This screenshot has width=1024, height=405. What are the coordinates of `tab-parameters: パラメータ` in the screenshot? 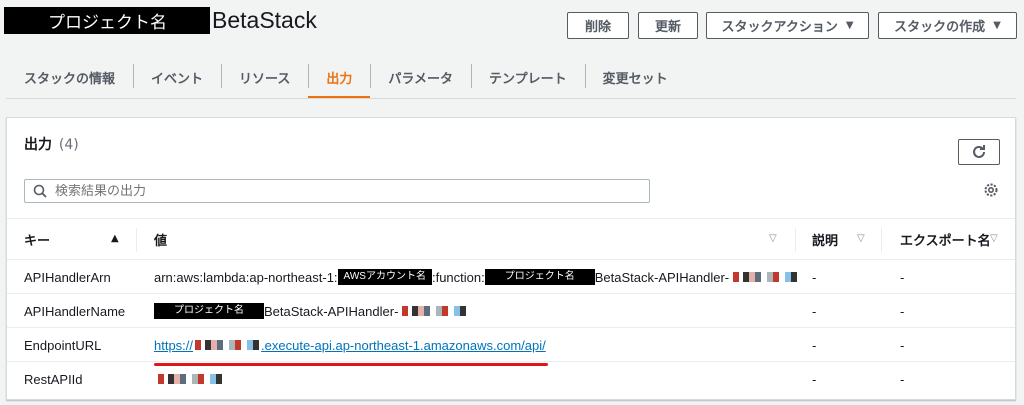 It's located at (420, 77).